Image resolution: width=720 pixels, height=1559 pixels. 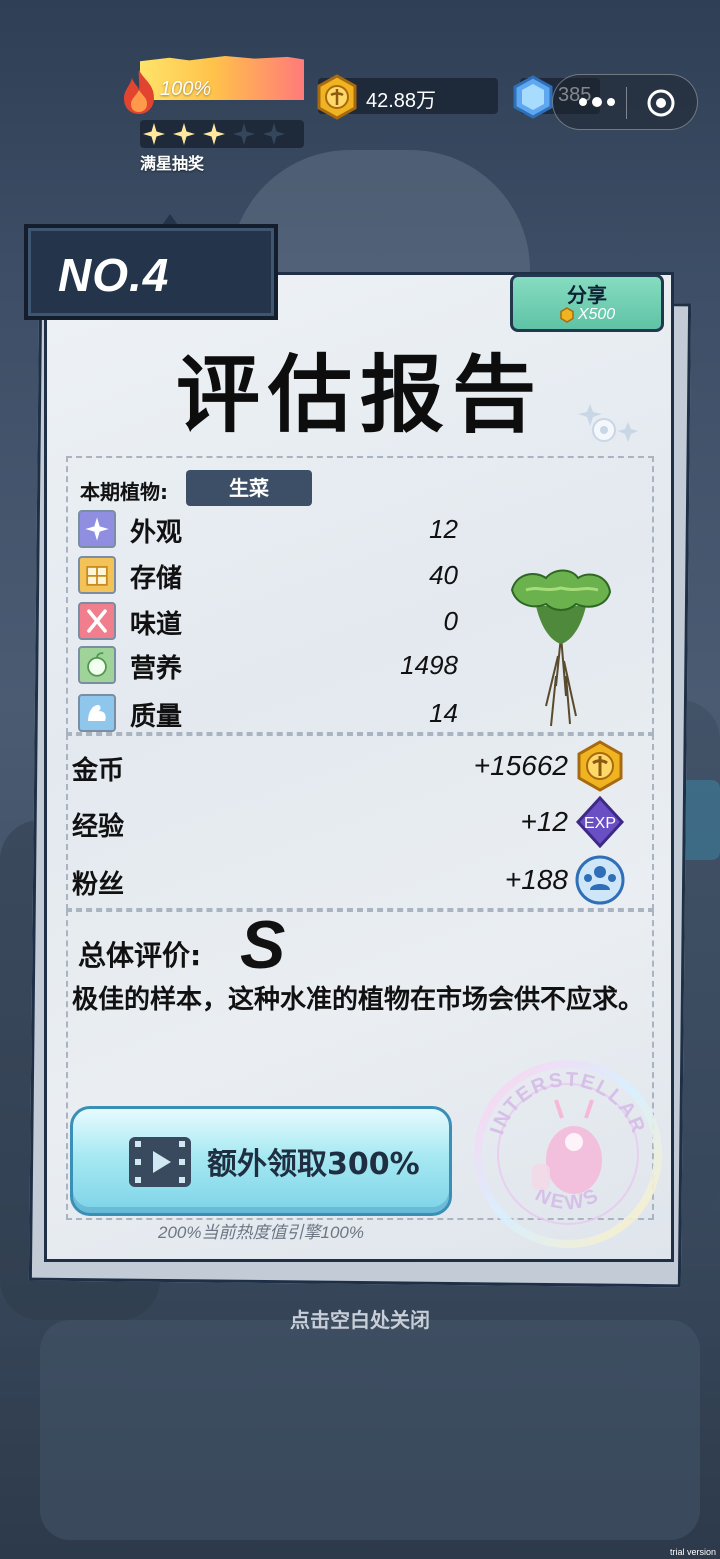 I want to click on report-number-tag: NO.4, so click(x=151, y=272).